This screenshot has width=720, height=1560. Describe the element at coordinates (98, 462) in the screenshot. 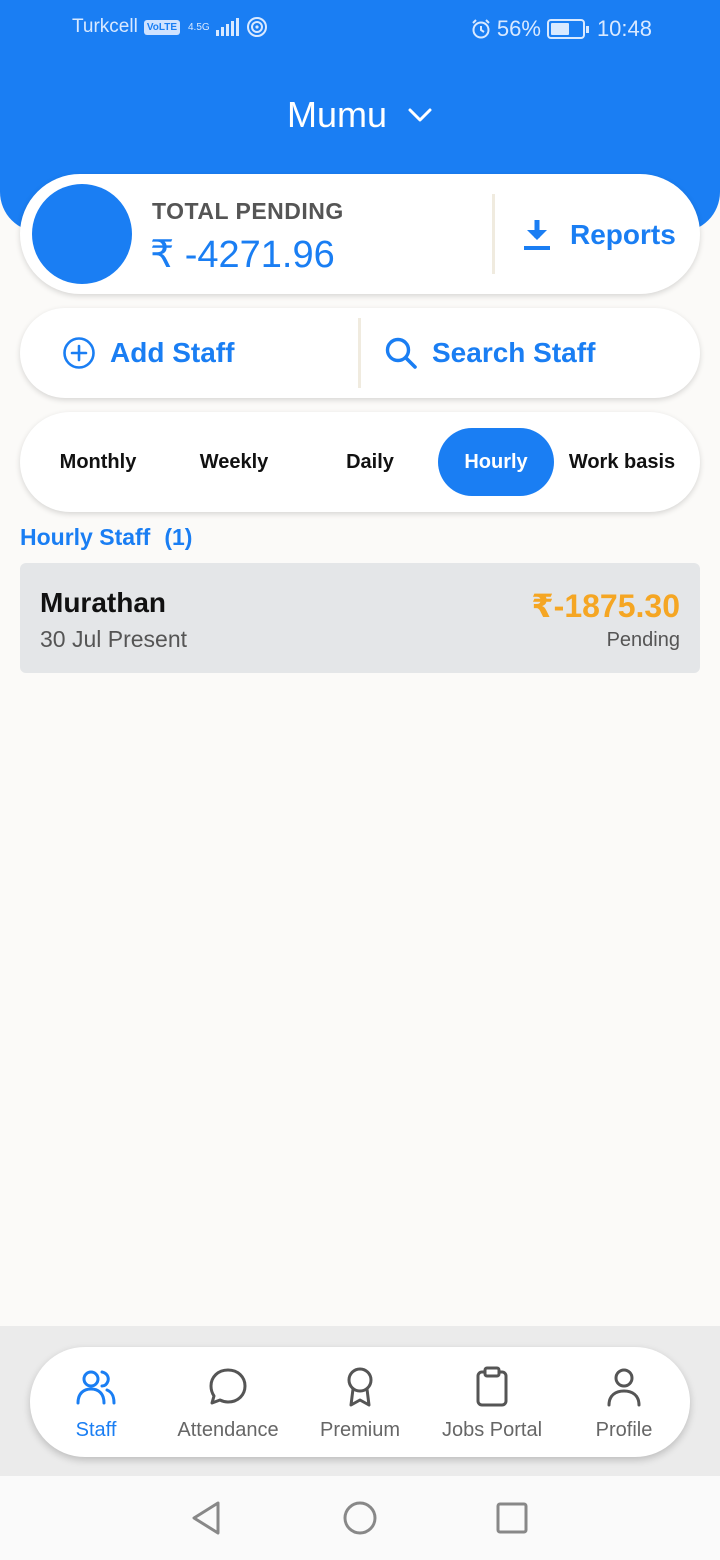

I see `tab-monthly: Monthly` at that location.